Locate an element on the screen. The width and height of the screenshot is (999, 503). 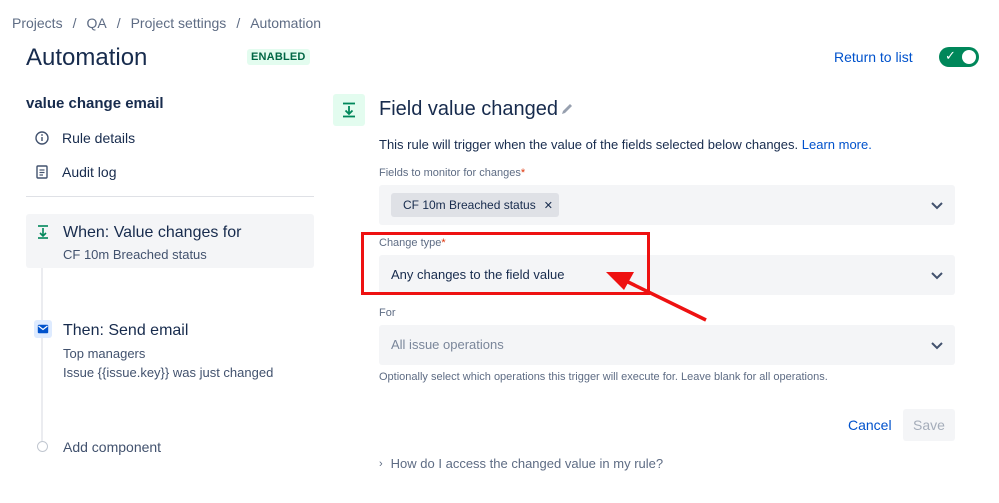
cancel-button: Cancel is located at coordinates (870, 425).